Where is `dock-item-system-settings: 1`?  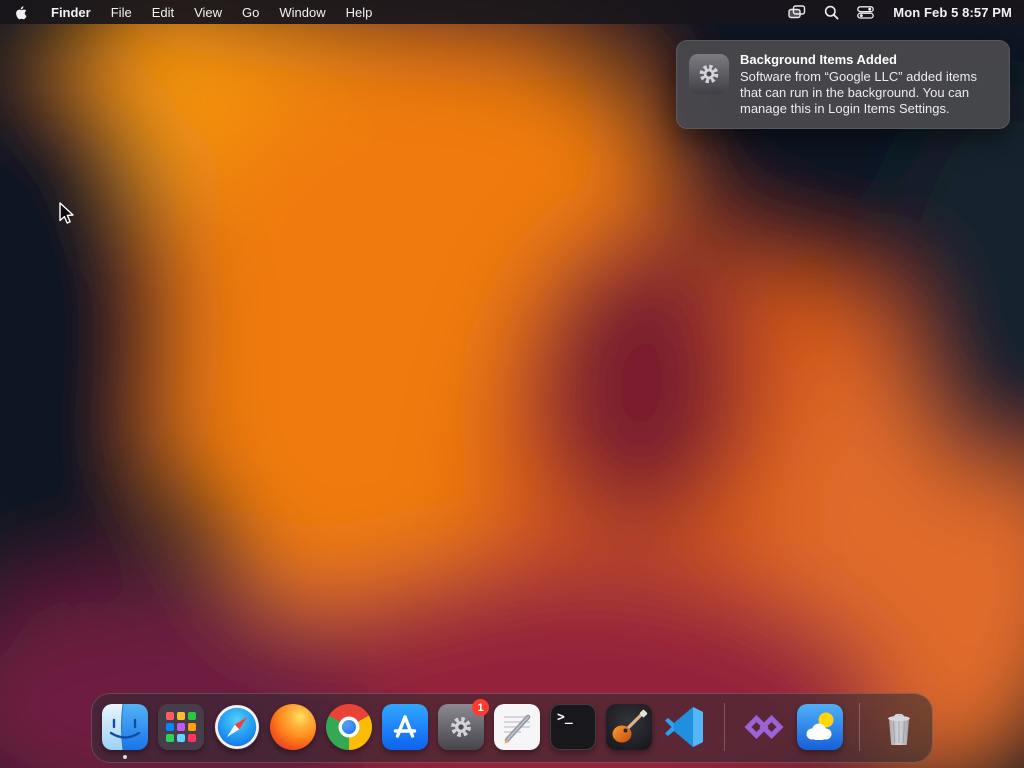
dock-item-system-settings: 1 is located at coordinates (463, 724).